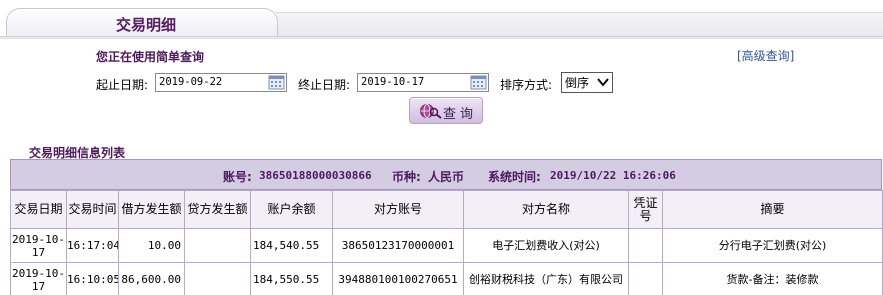 This screenshot has width=883, height=295. I want to click on column-header: 借方发生额, so click(151, 209).